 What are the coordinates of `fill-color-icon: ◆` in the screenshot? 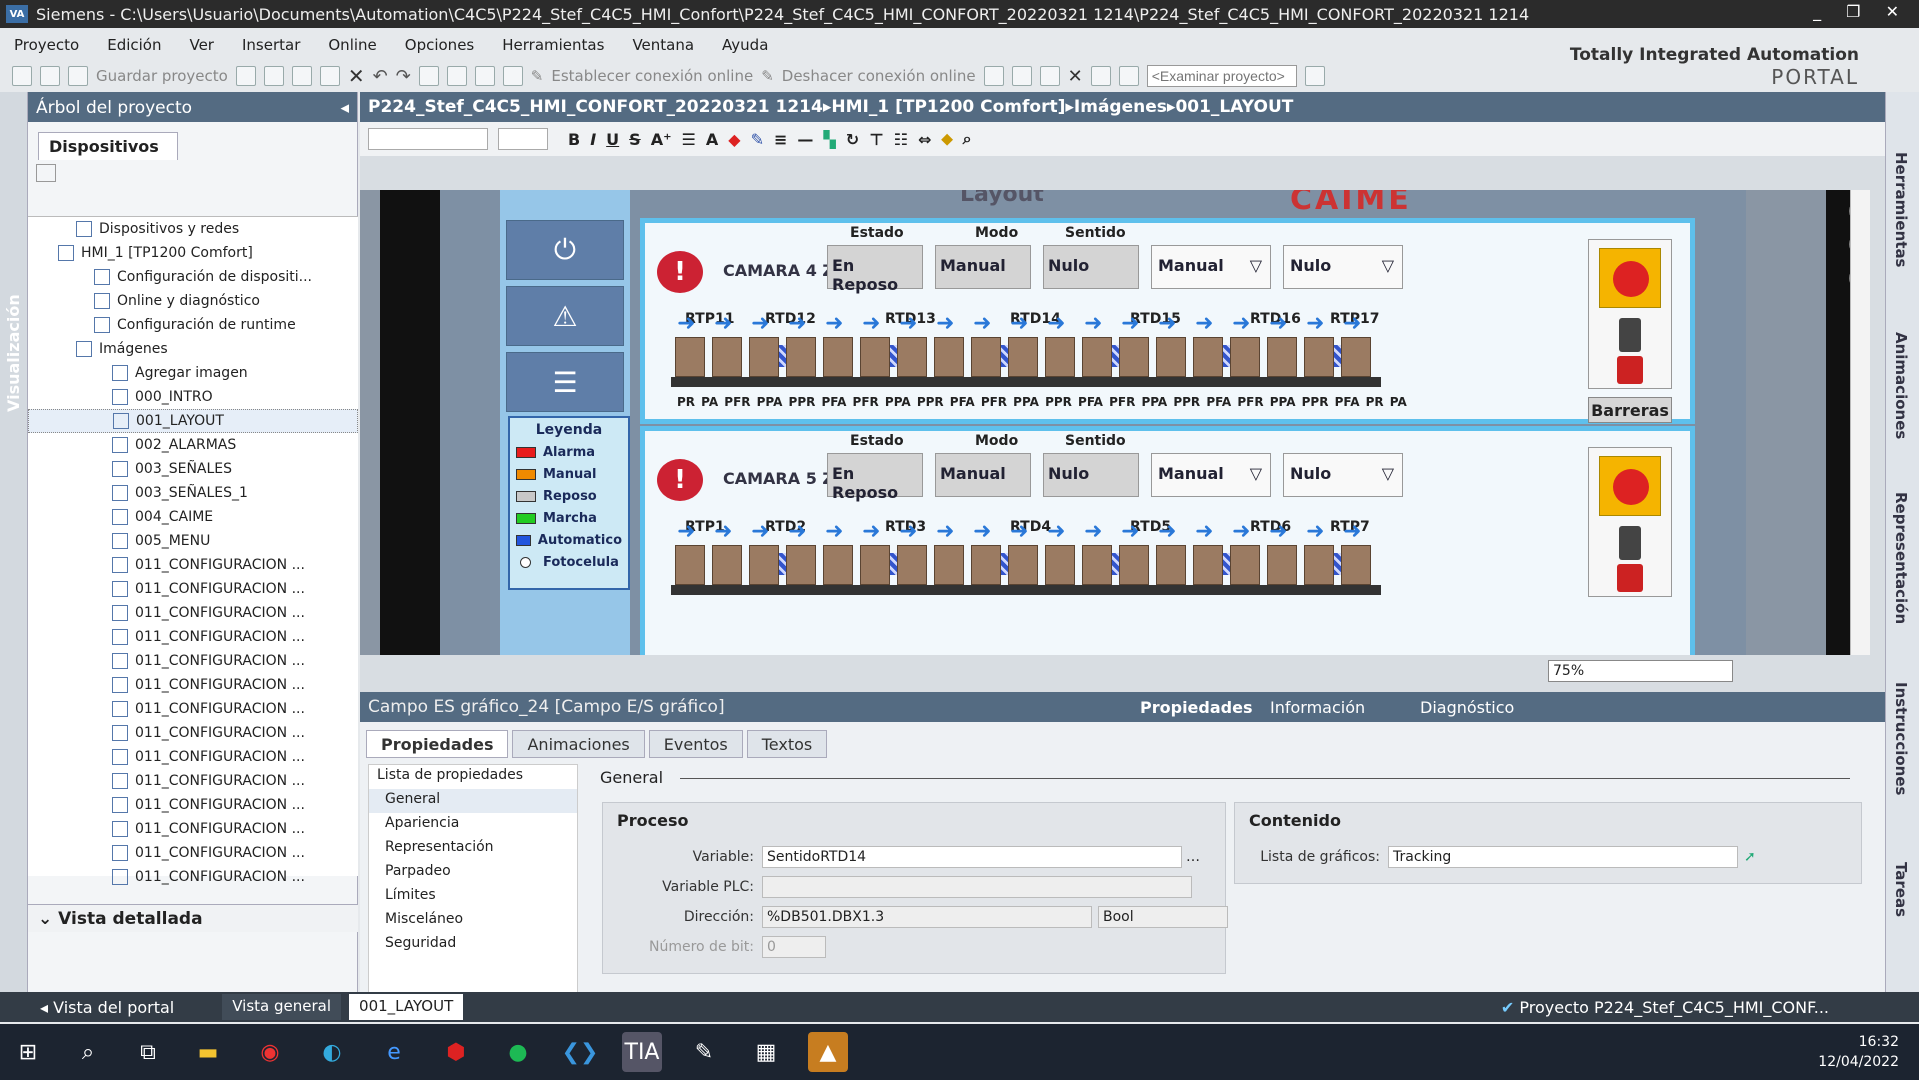 It's located at (734, 139).